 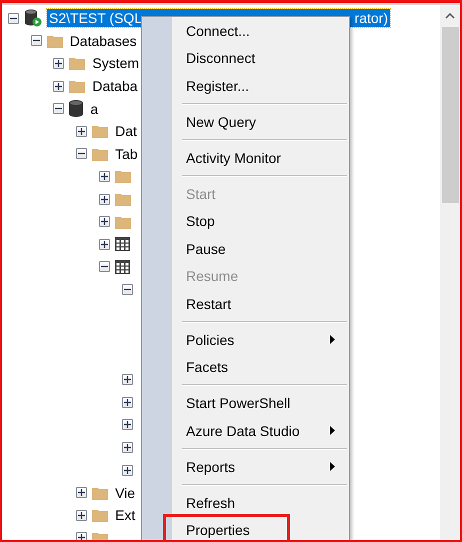 What do you see at coordinates (245, 340) in the screenshot?
I see `menu-item: Policies` at bounding box center [245, 340].